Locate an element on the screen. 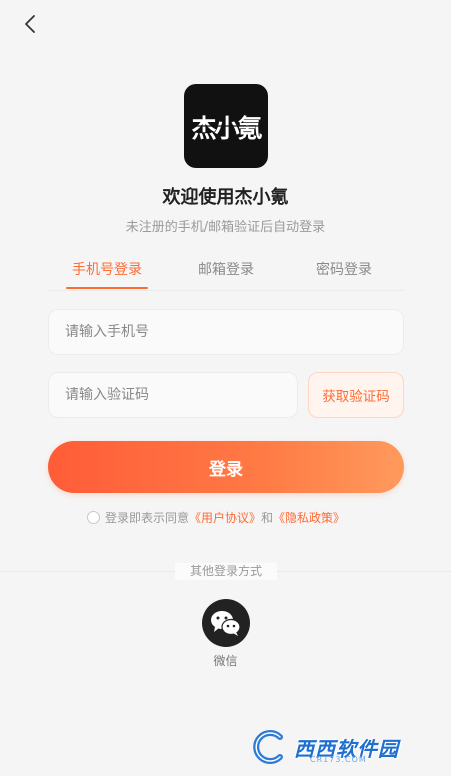 The image size is (451, 776). welcome-title: 欢迎使用杰小氪 is located at coordinates (225, 197).